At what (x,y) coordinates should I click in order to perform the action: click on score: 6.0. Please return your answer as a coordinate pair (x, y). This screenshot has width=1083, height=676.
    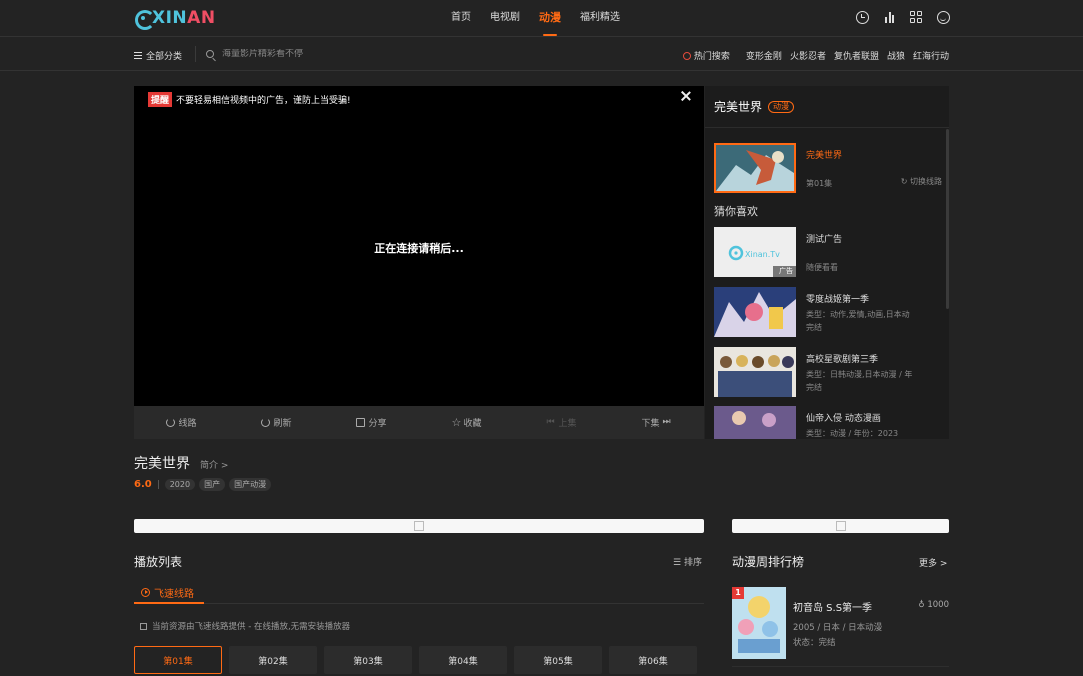
    Looking at the image, I should click on (143, 484).